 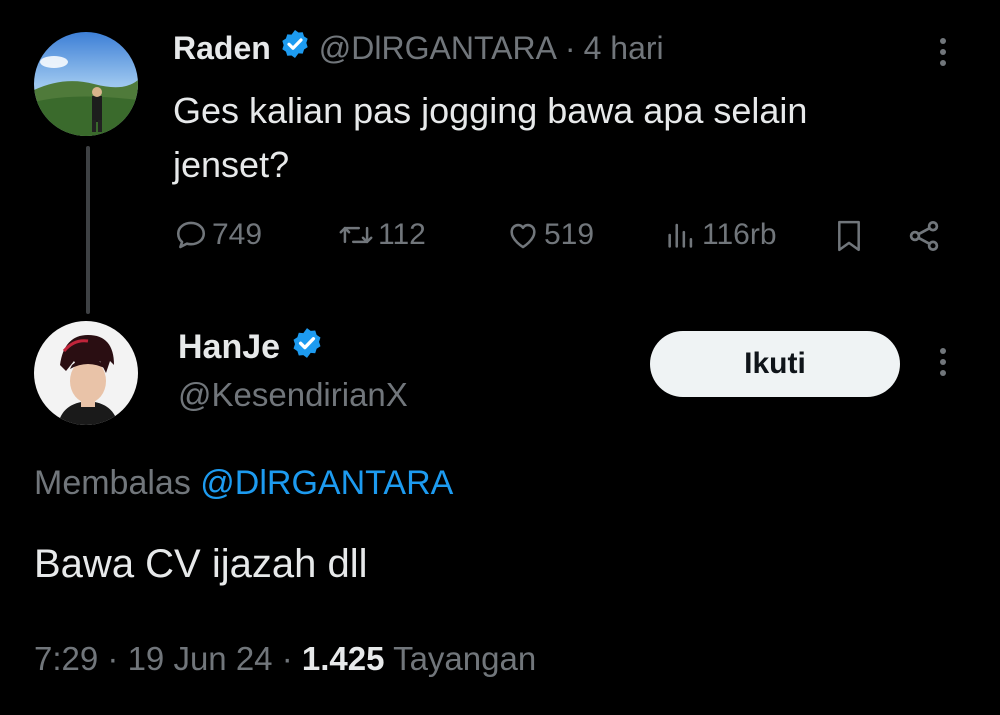 I want to click on views-count: 116rb, so click(x=739, y=234).